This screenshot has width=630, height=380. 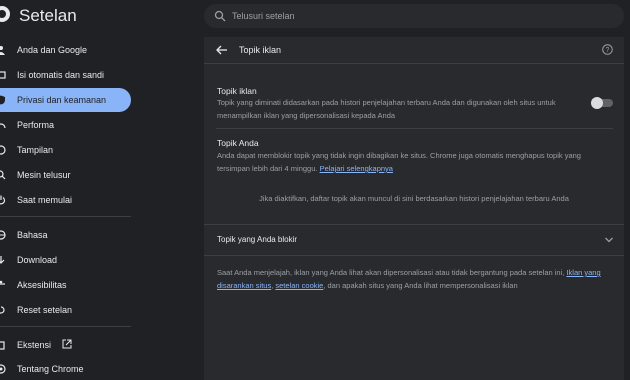 I want to click on puzzle-icon, so click(x=2, y=345).